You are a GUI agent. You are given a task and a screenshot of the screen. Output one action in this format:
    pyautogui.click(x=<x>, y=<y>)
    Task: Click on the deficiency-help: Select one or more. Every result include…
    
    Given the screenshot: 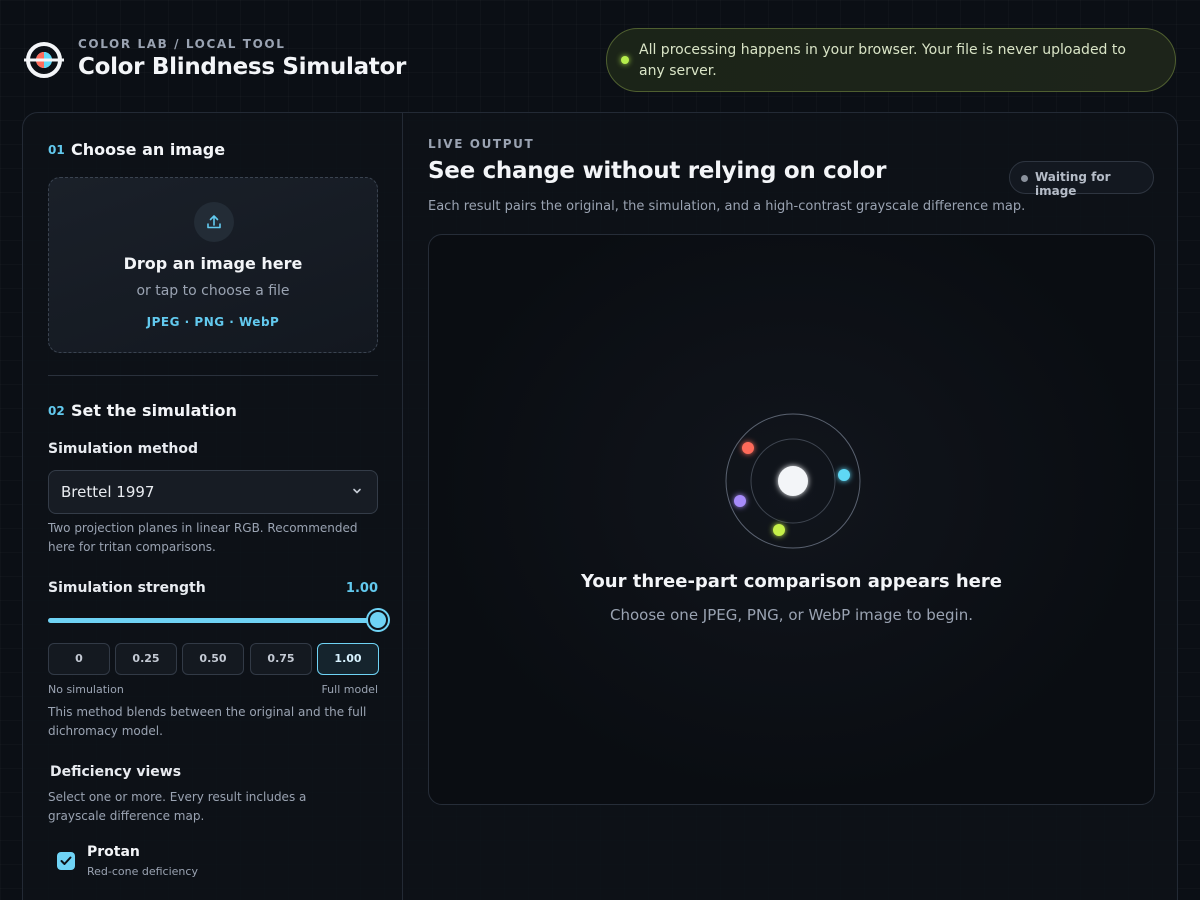 What is the action you would take?
    pyautogui.click(x=177, y=806)
    